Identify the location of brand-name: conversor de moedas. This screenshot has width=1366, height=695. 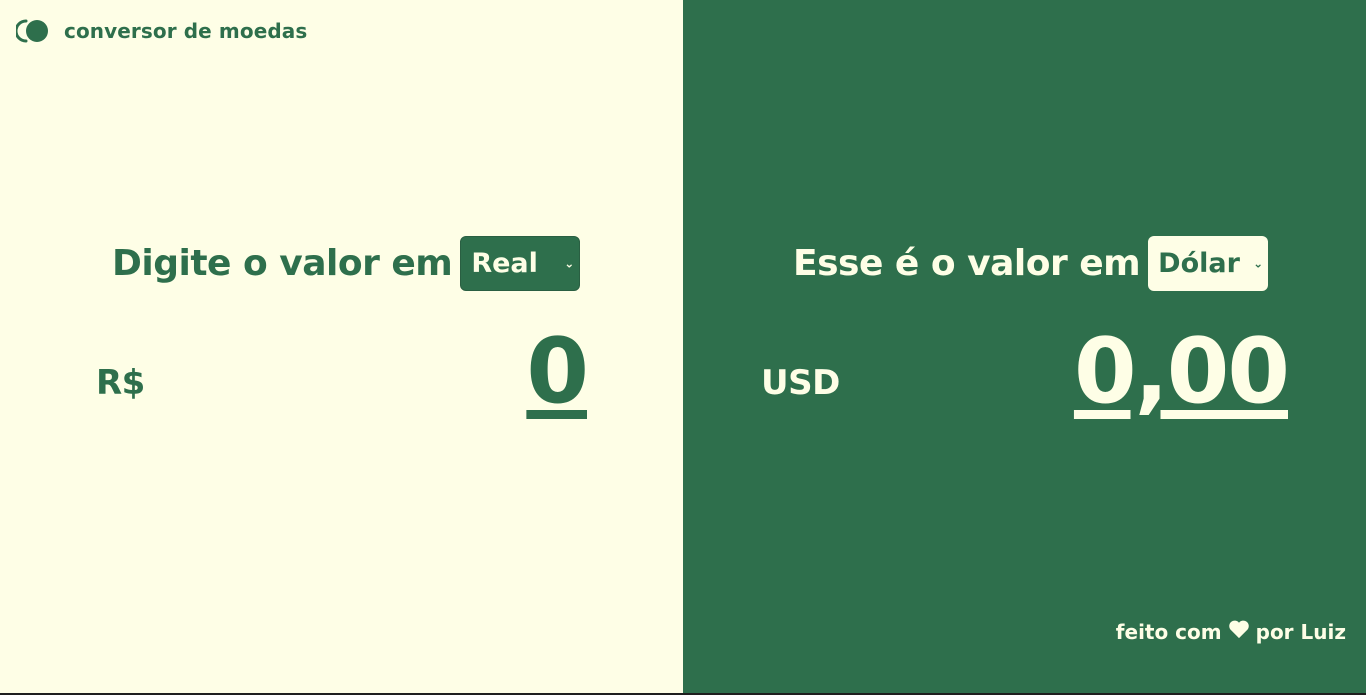
(186, 31).